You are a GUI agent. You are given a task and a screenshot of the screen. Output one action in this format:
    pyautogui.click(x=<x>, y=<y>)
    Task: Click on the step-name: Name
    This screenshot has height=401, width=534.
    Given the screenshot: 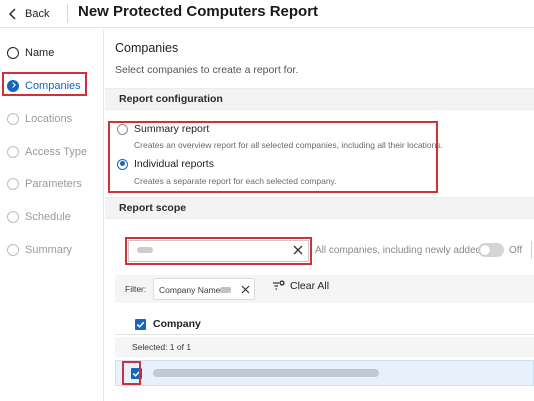 What is the action you would take?
    pyautogui.click(x=52, y=53)
    